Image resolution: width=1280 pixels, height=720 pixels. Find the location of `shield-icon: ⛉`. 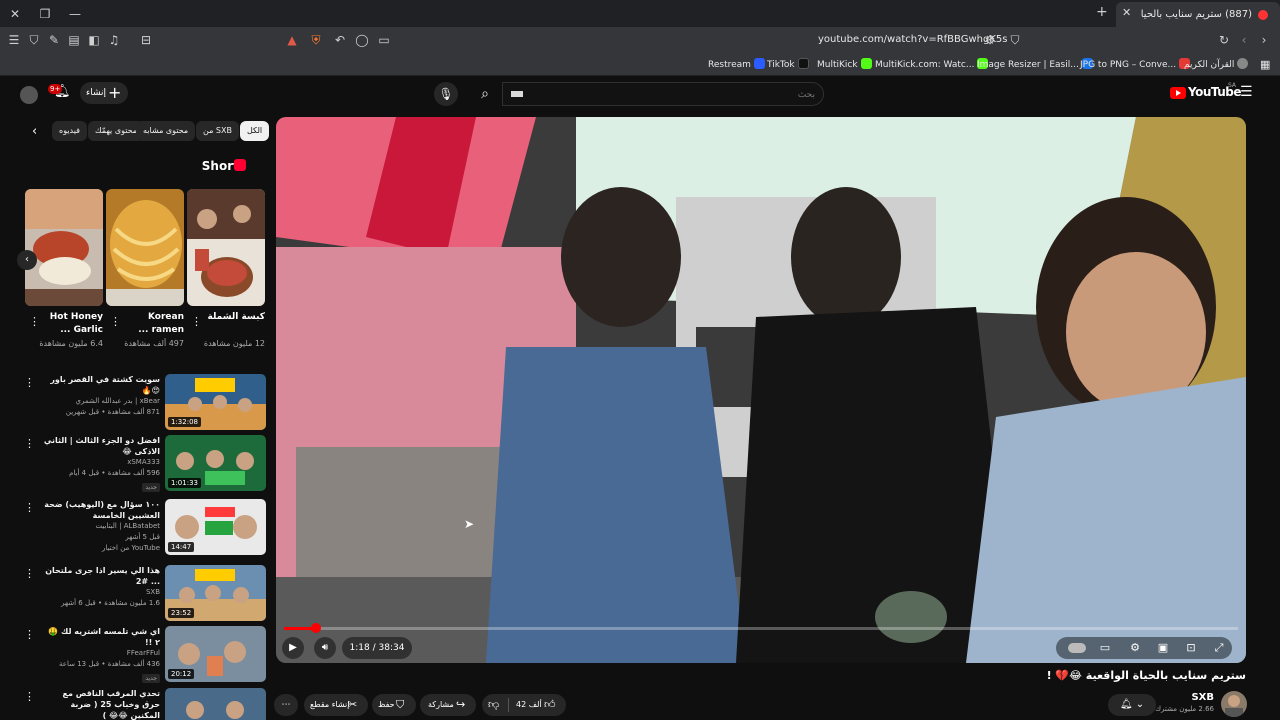

shield-icon: ⛉ is located at coordinates (34, 40).